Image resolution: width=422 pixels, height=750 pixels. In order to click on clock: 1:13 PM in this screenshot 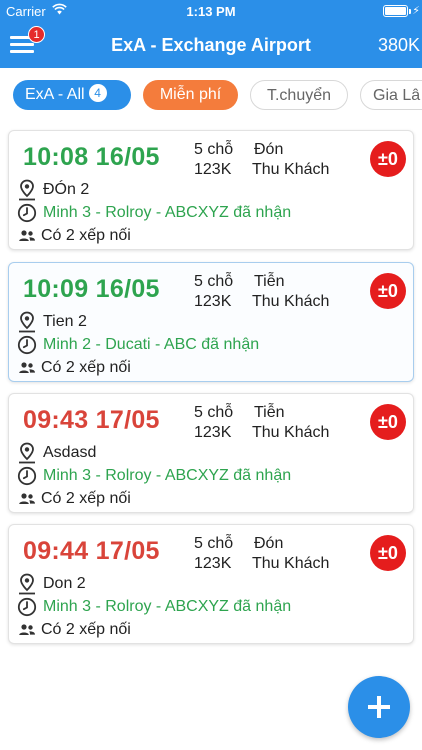, I will do `click(211, 11)`.